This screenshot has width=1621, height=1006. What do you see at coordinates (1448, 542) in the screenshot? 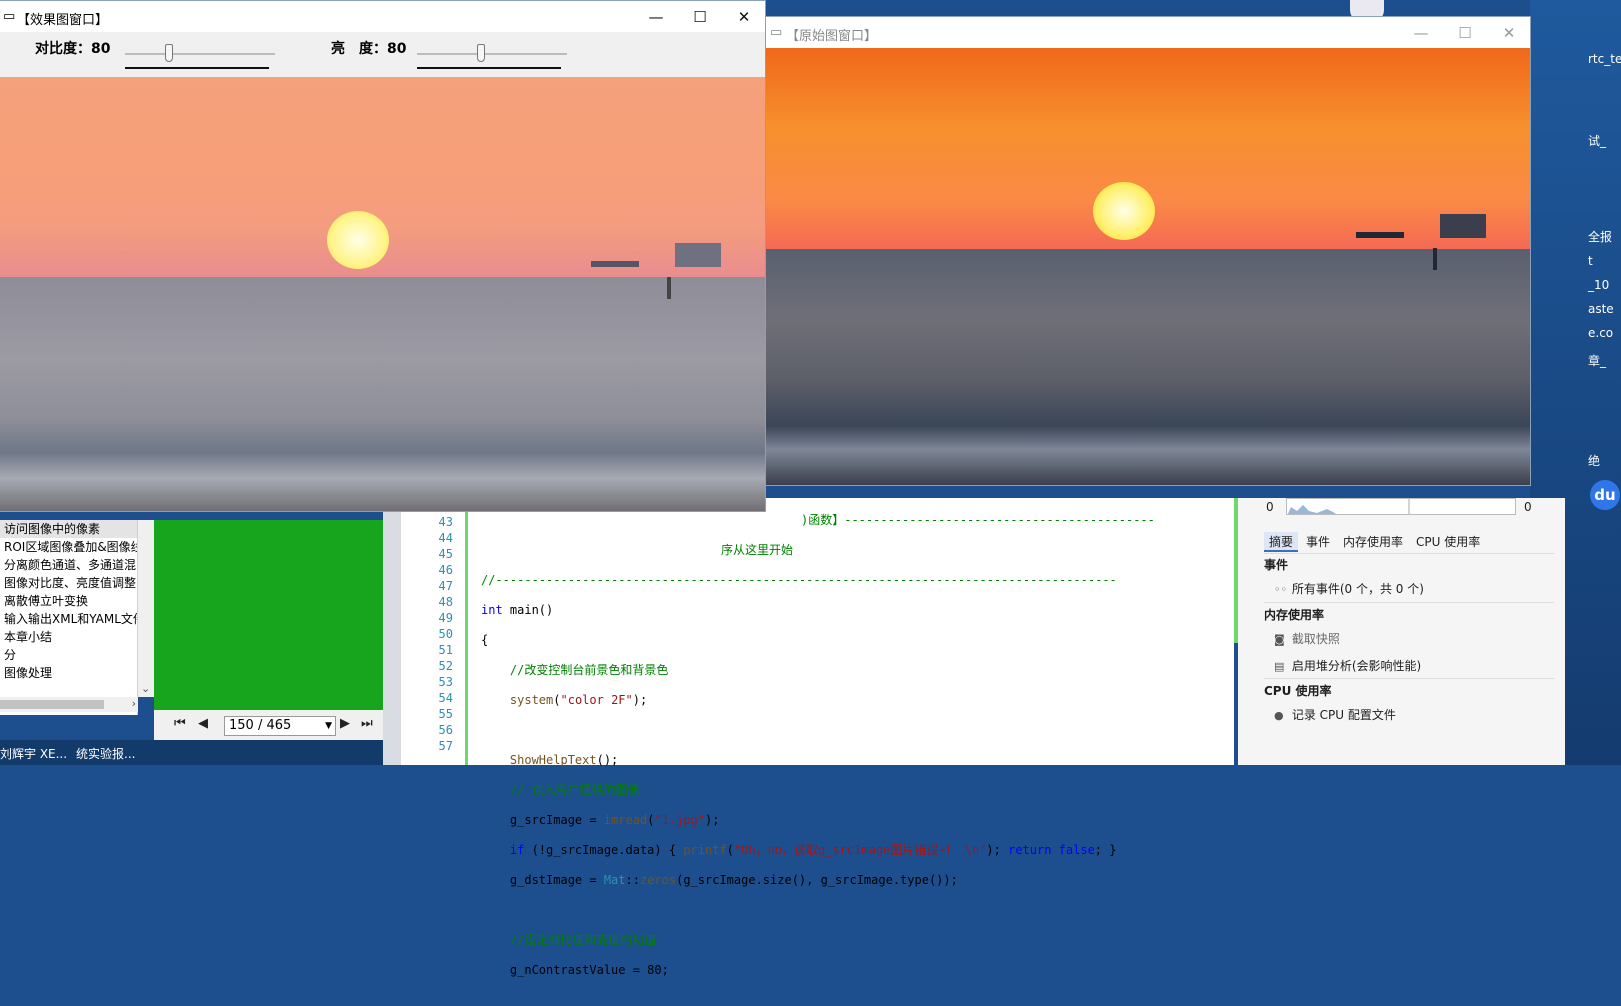
I see `tab-cpu: CPU 使用率` at bounding box center [1448, 542].